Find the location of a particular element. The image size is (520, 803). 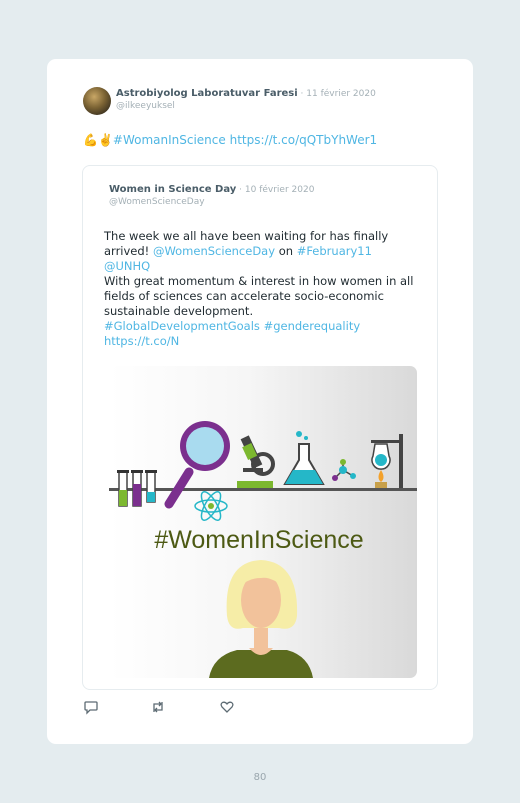

tweet-date: 11 février 2020 is located at coordinates (341, 94).